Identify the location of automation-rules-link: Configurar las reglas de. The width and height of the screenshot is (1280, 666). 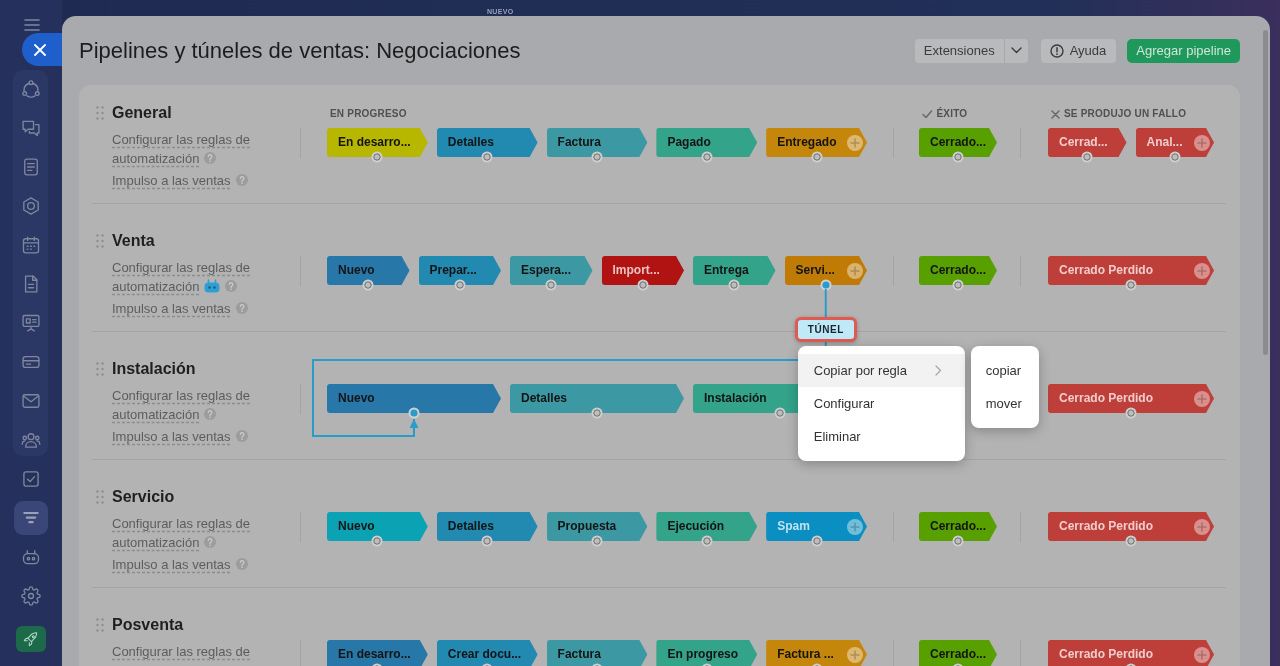
(181, 651).